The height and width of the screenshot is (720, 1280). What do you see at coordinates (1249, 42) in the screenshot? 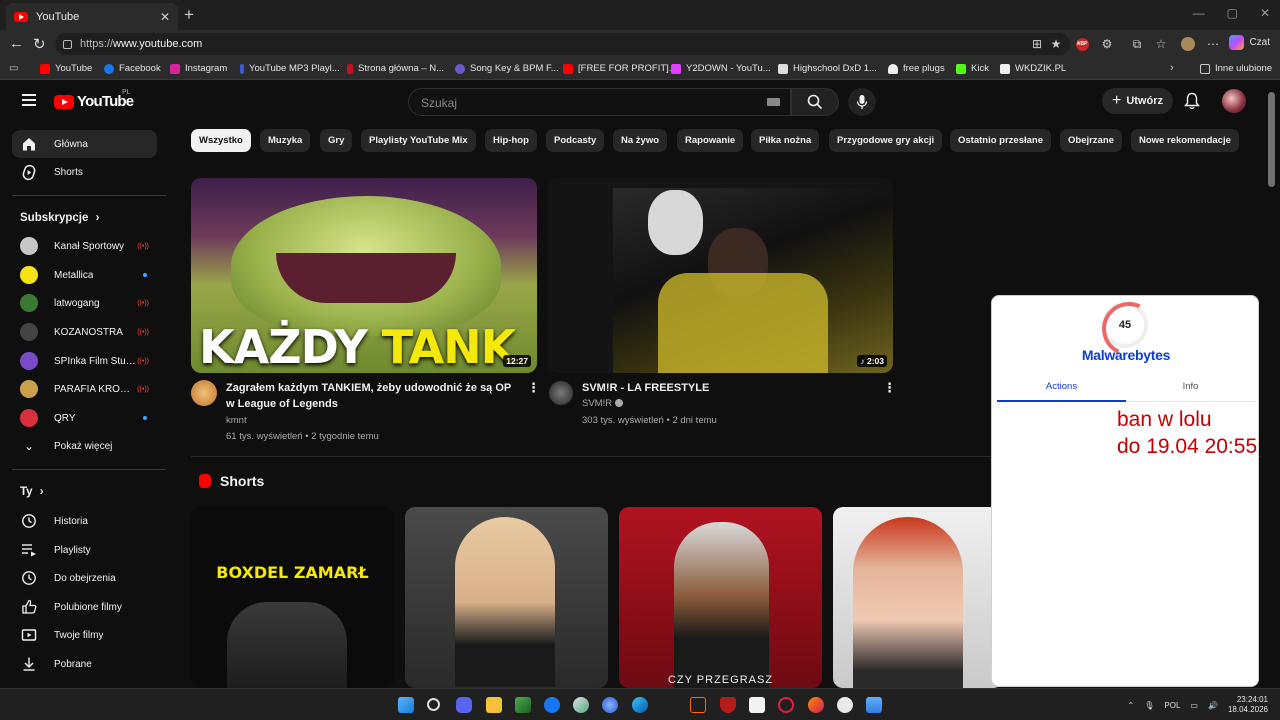
I see `copilot-button: Czat` at bounding box center [1249, 42].